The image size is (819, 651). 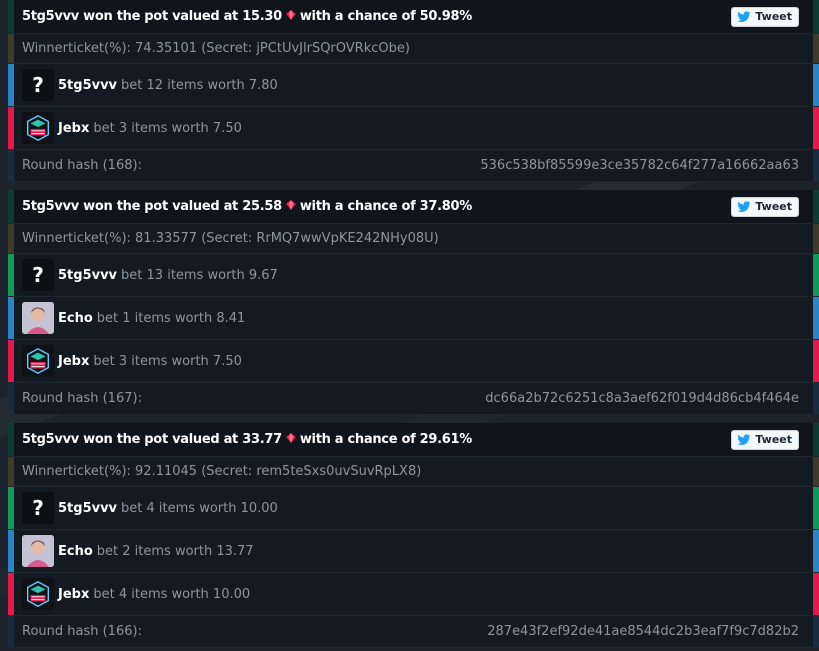 What do you see at coordinates (643, 631) in the screenshot?
I see `round-hash-value: 287e43f2ef92de41ae8544dc2b3eaf7f9c7d82b2` at bounding box center [643, 631].